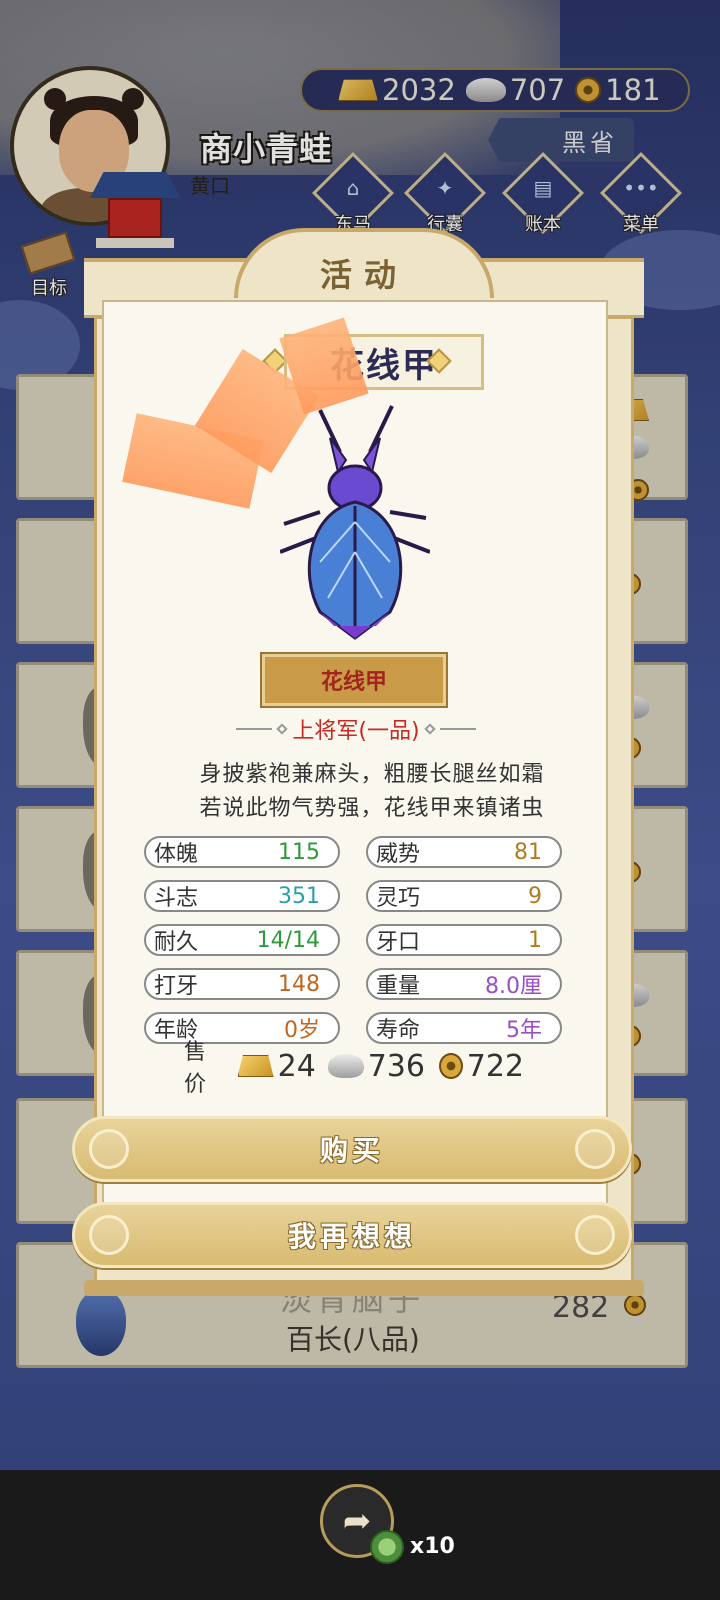 The image size is (720, 1600). I want to click on insect-grade: 上将军(一品), so click(356, 731).